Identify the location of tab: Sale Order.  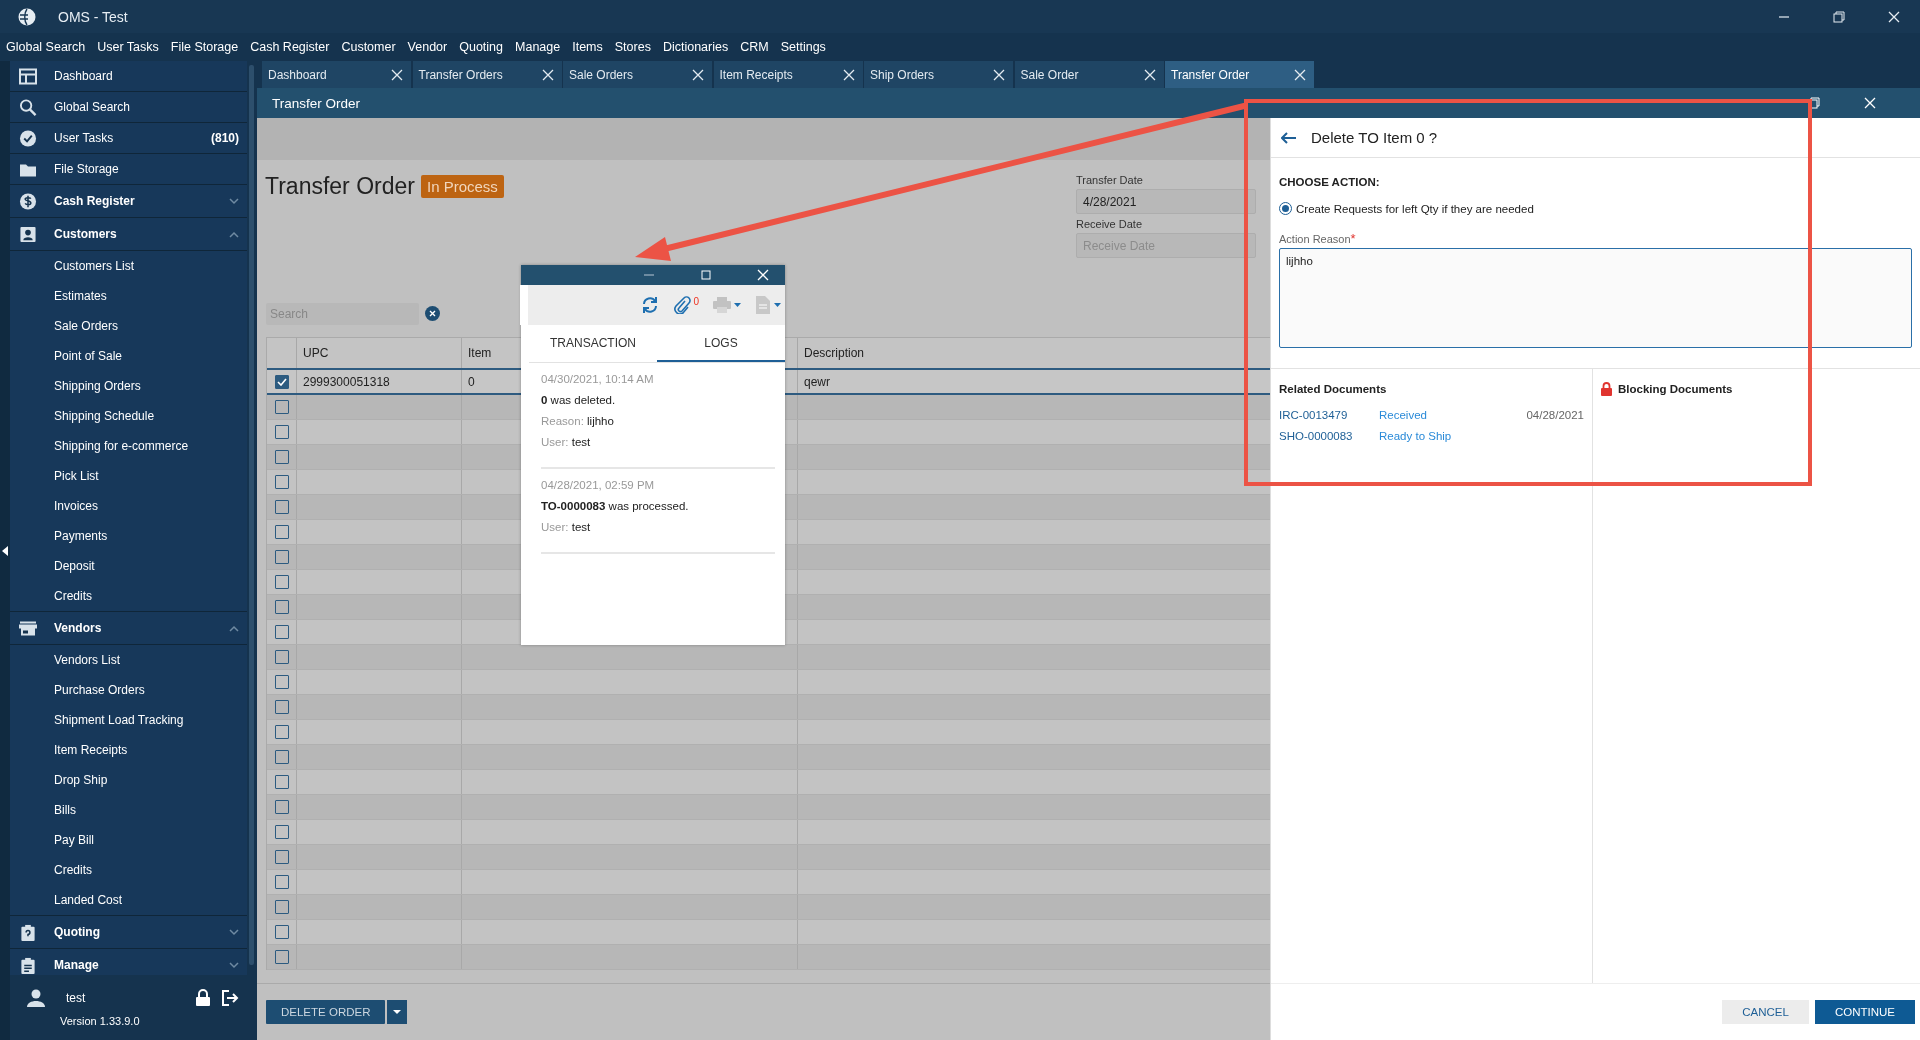
(1089, 74).